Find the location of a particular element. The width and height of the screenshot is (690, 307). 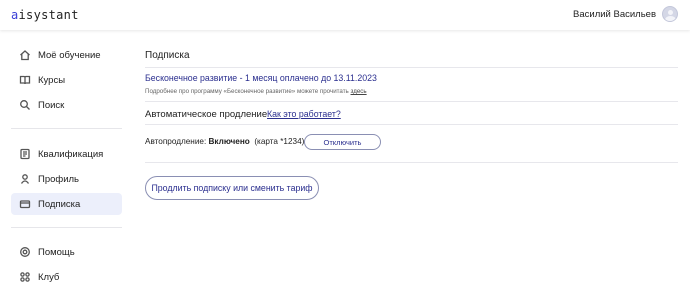

sidebar-item-label: Клуб is located at coordinates (49, 277).